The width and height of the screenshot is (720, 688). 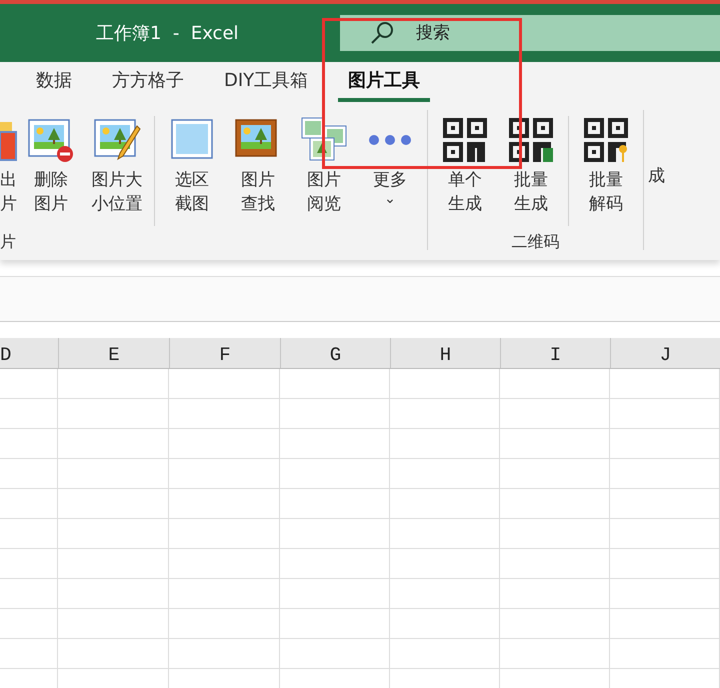 What do you see at coordinates (531, 140) in the screenshot?
I see `qr-list-icon` at bounding box center [531, 140].